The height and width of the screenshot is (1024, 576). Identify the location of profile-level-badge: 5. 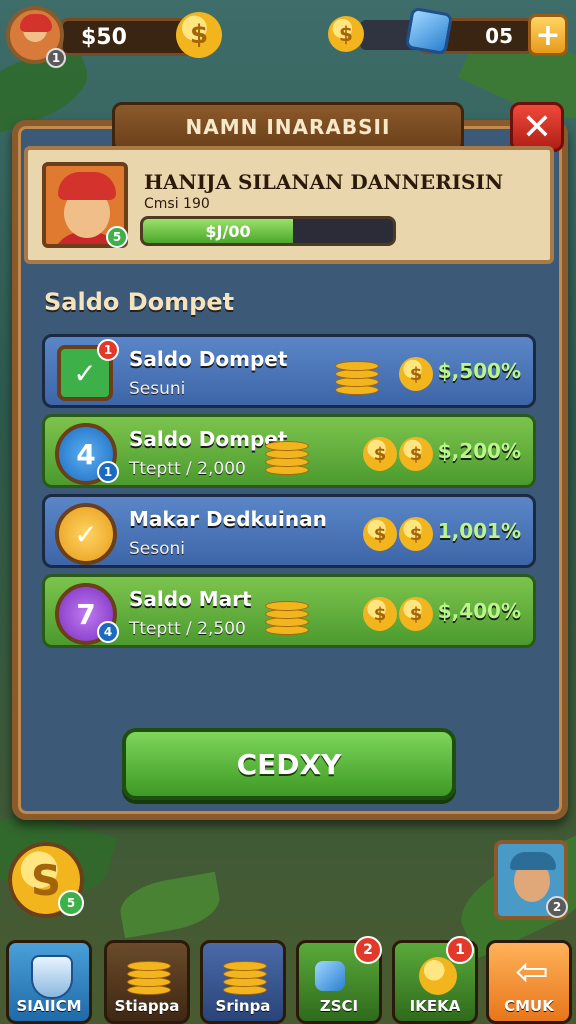
(117, 237).